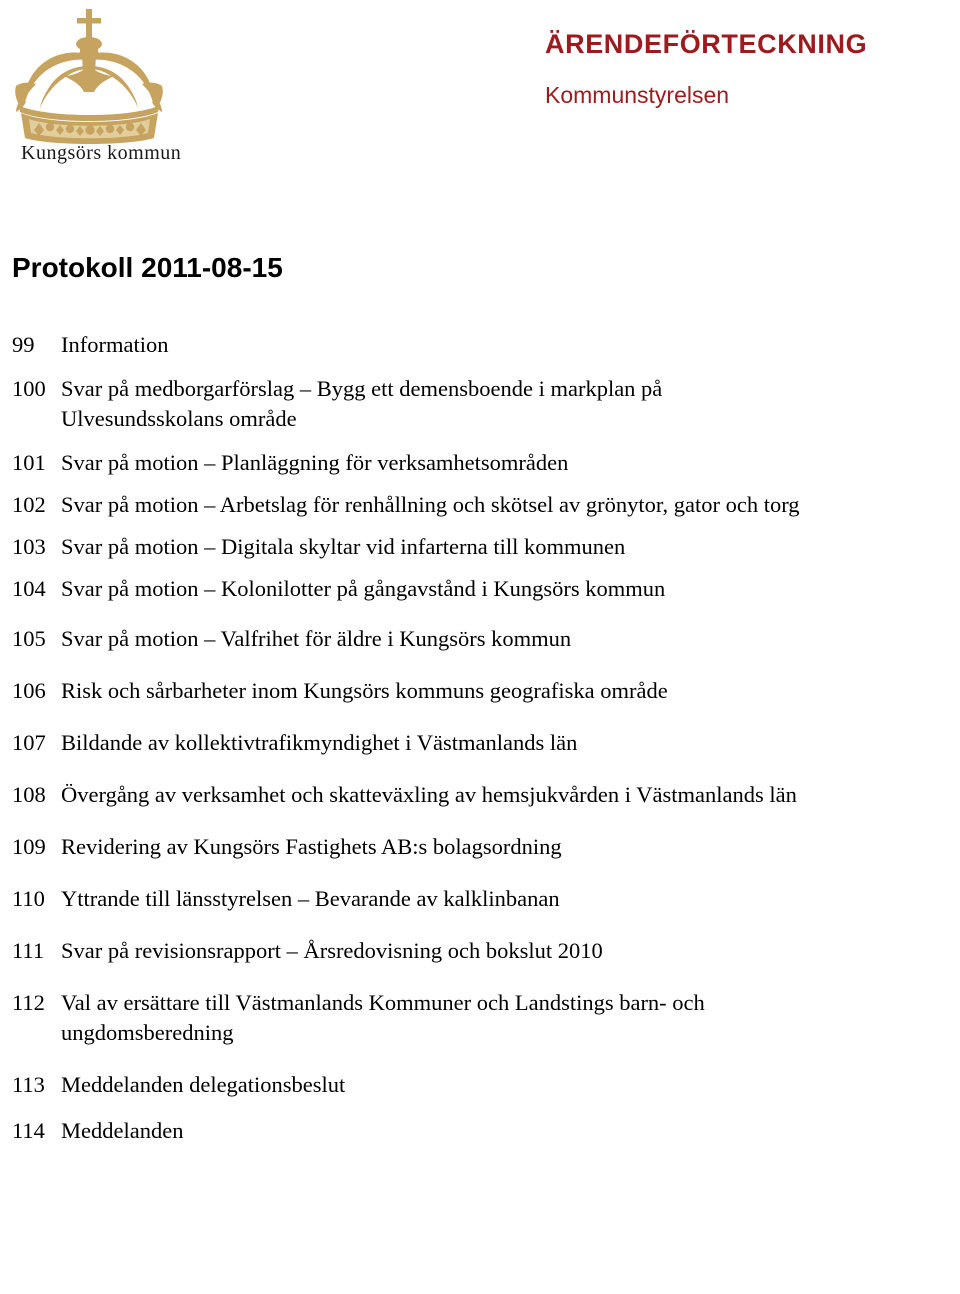 The height and width of the screenshot is (1294, 960). I want to click on agenda-item-number: 103, so click(29, 546).